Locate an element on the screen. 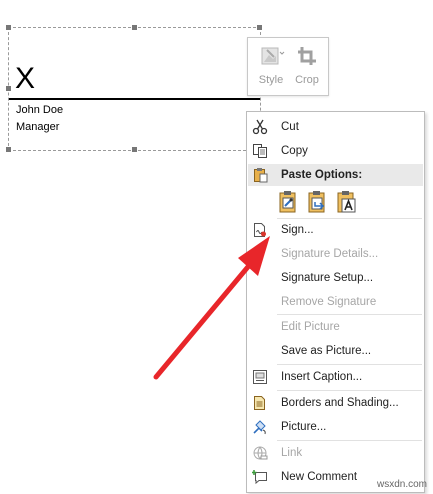  watermark-text: wsxdn.com is located at coordinates (401, 484).